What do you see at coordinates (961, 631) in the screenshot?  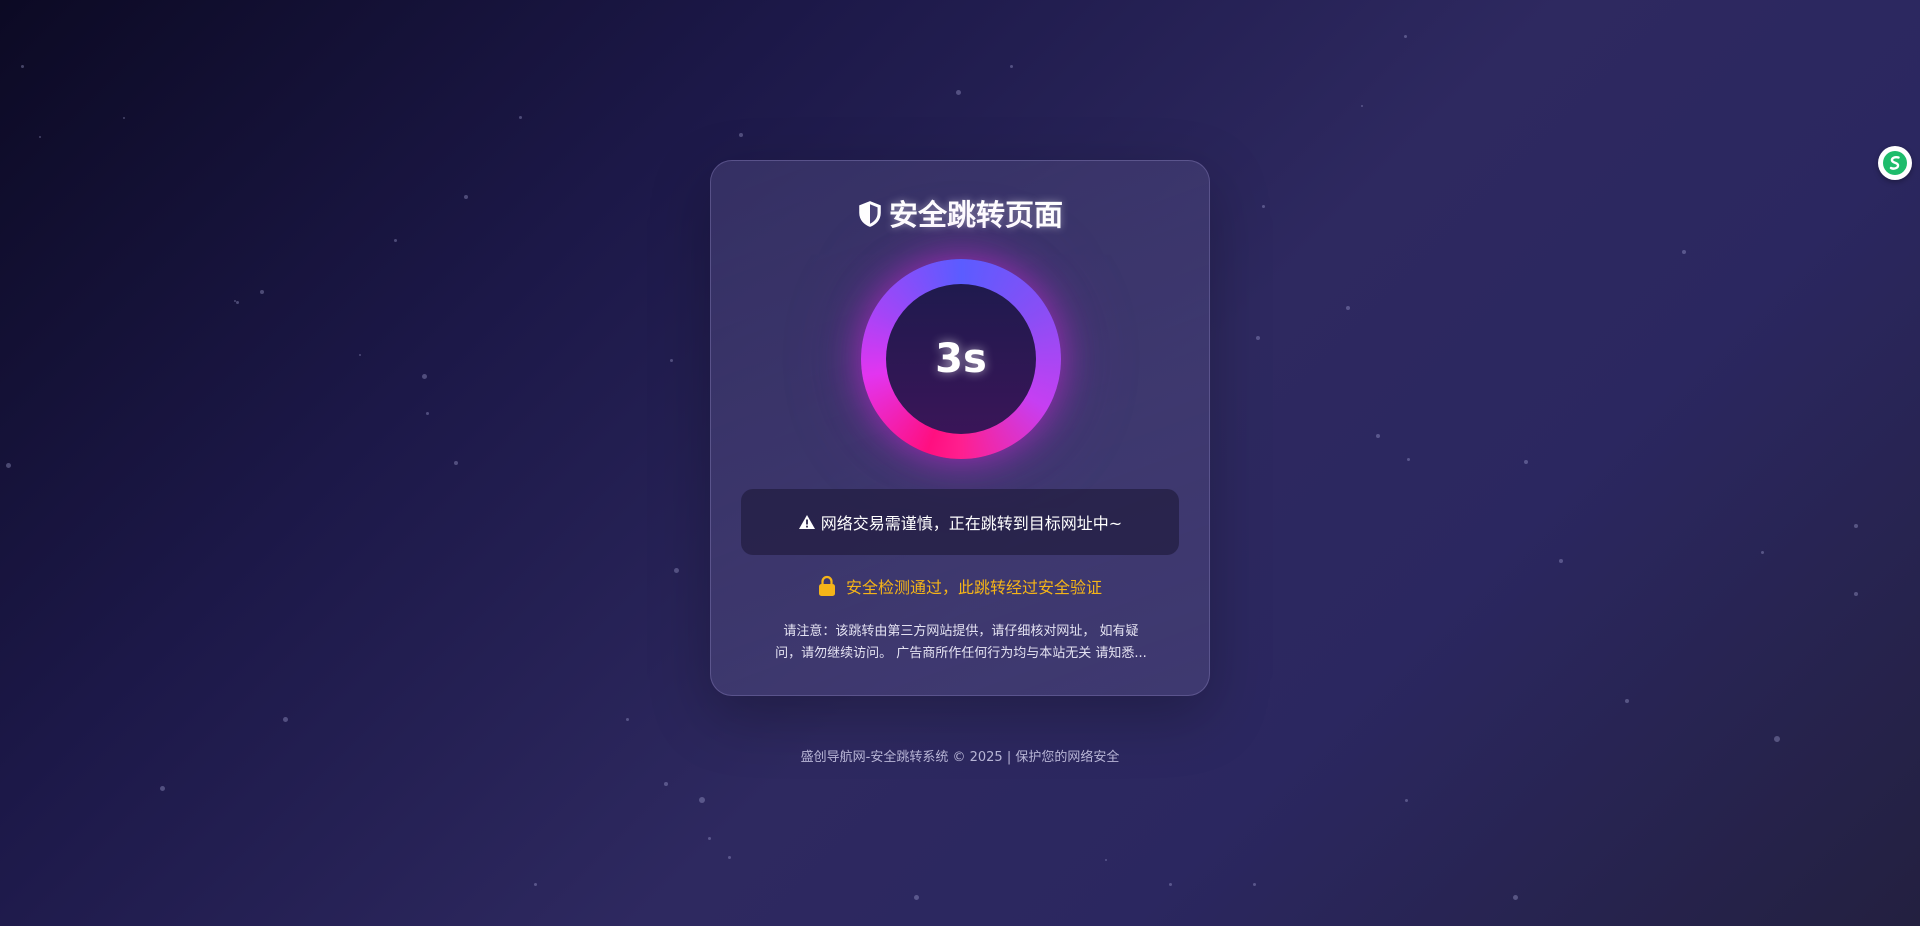 I see `disclaimer-line-1: 请注意：该跳转由第三方网站提供，请仔细核对网址， 如有疑` at bounding box center [961, 631].